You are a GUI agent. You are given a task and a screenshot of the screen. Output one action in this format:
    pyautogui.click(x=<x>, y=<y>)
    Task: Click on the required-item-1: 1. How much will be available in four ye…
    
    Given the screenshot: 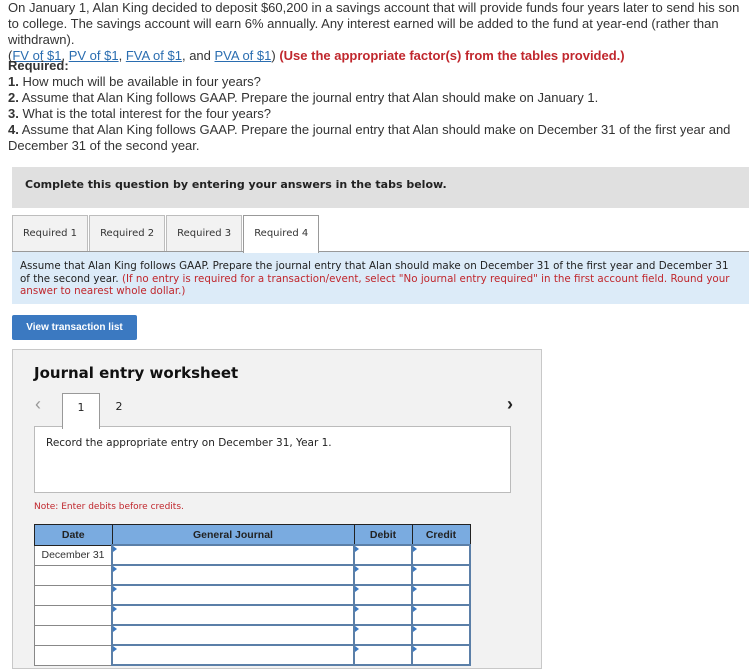 What is the action you would take?
    pyautogui.click(x=380, y=82)
    